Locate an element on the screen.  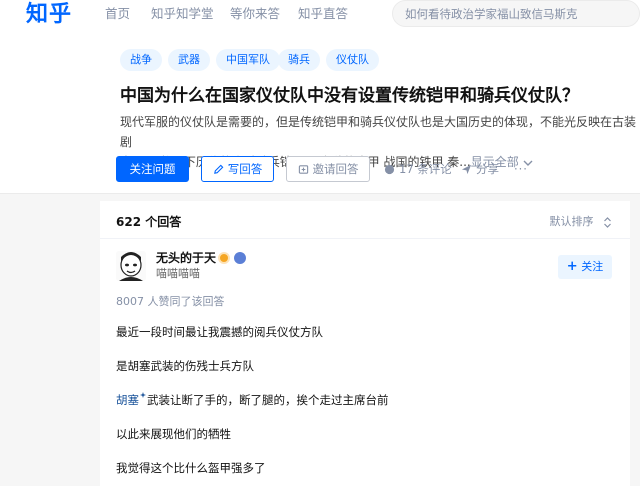
search-input: 如何看待政治学家福山致信马斯克 is located at coordinates (516, 13).